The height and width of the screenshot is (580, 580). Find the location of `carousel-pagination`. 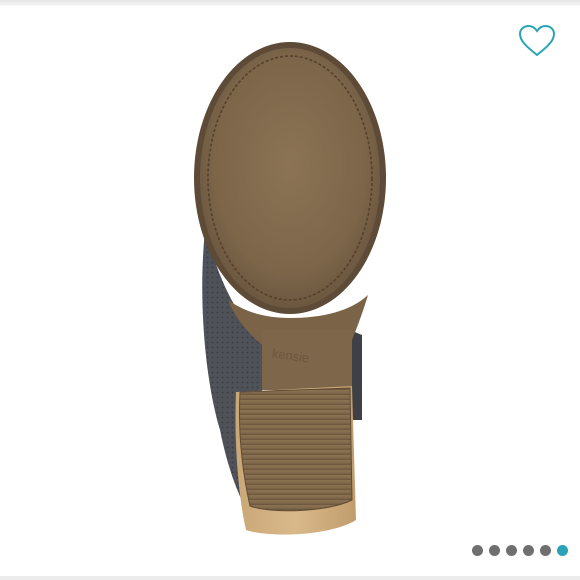

carousel-pagination is located at coordinates (520, 550).